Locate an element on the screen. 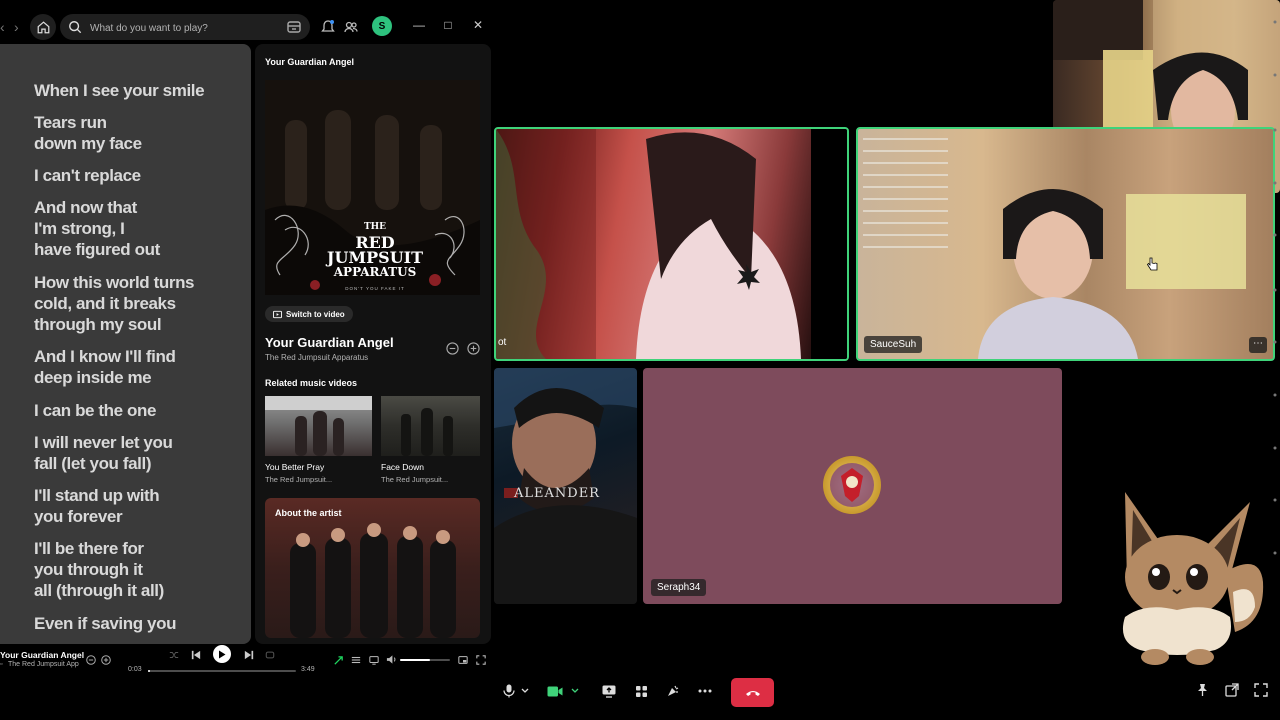  now-playing-view-icon is located at coordinates (338, 660).